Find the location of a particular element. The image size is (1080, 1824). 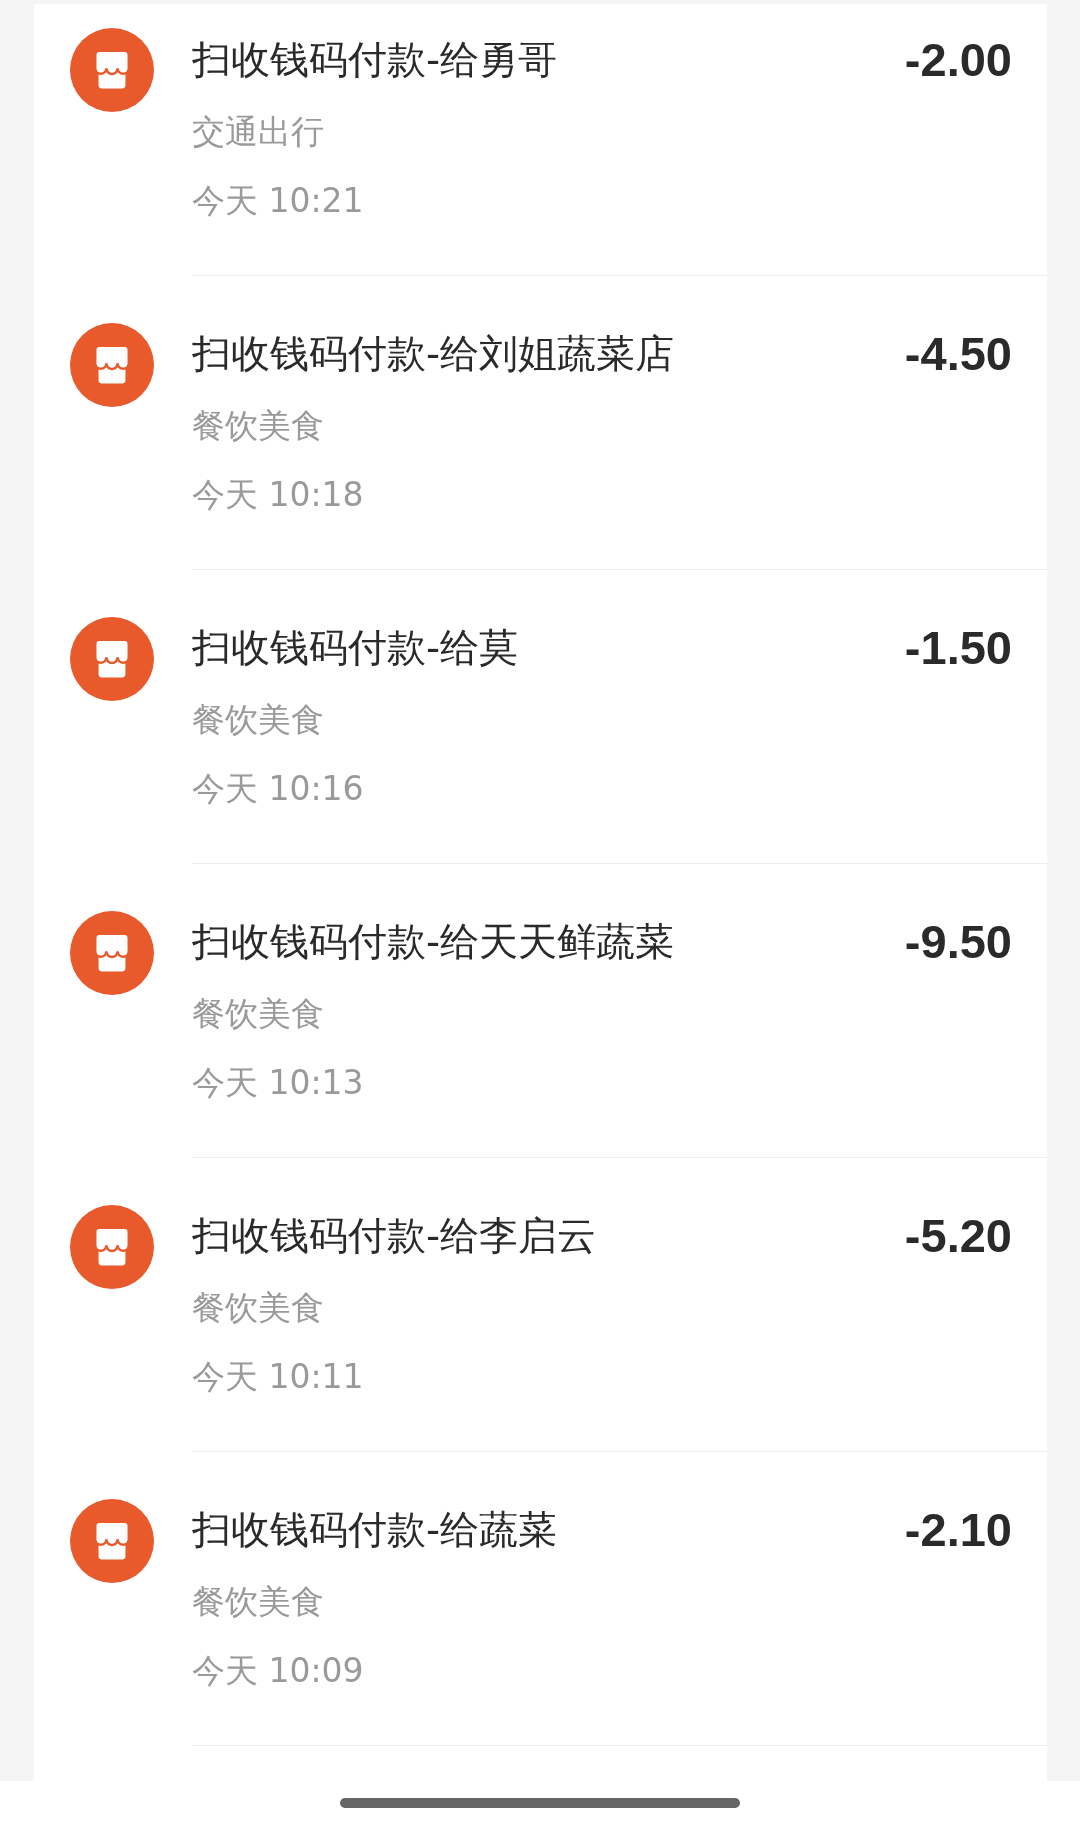

transaction-title: 扫收钱码付款-给天天鲜蔬菜 is located at coordinates (434, 942).